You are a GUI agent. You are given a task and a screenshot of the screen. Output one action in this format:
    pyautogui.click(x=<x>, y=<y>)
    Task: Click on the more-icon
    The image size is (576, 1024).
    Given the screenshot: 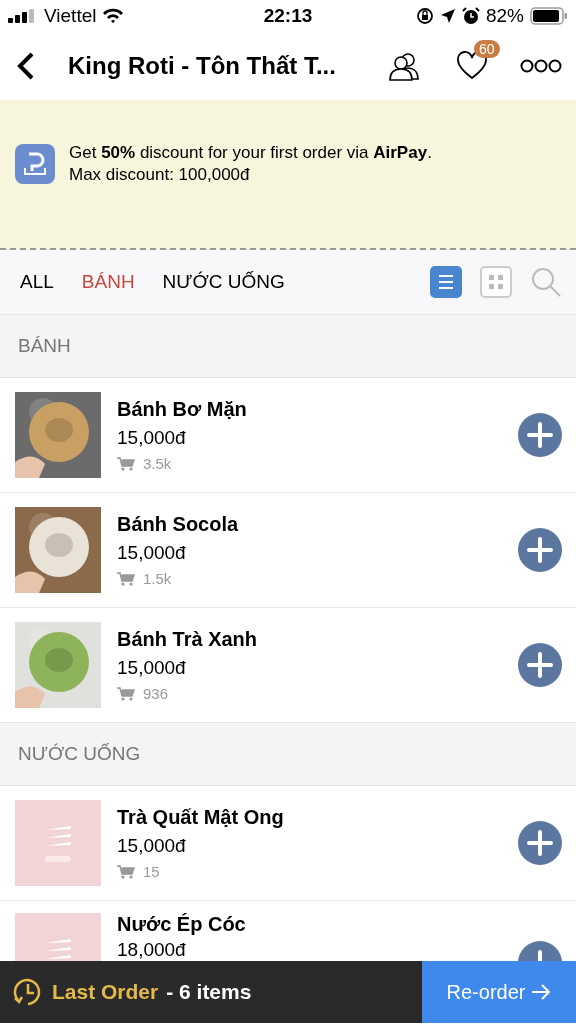 What is the action you would take?
    pyautogui.click(x=541, y=66)
    